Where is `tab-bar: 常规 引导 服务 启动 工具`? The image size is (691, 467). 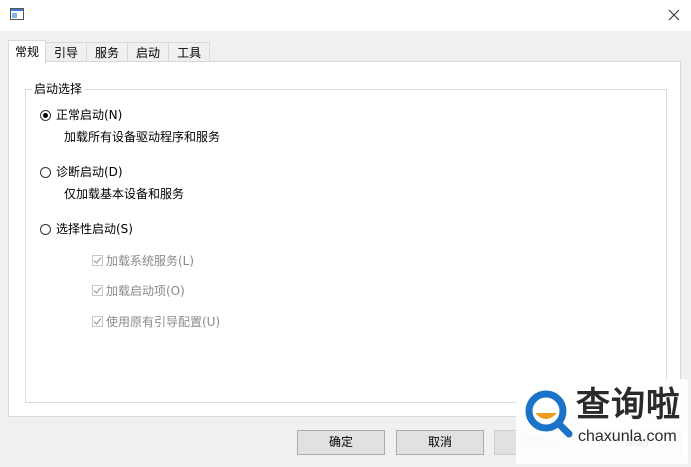 tab-bar: 常规 引导 服务 启动 工具 is located at coordinates (109, 52).